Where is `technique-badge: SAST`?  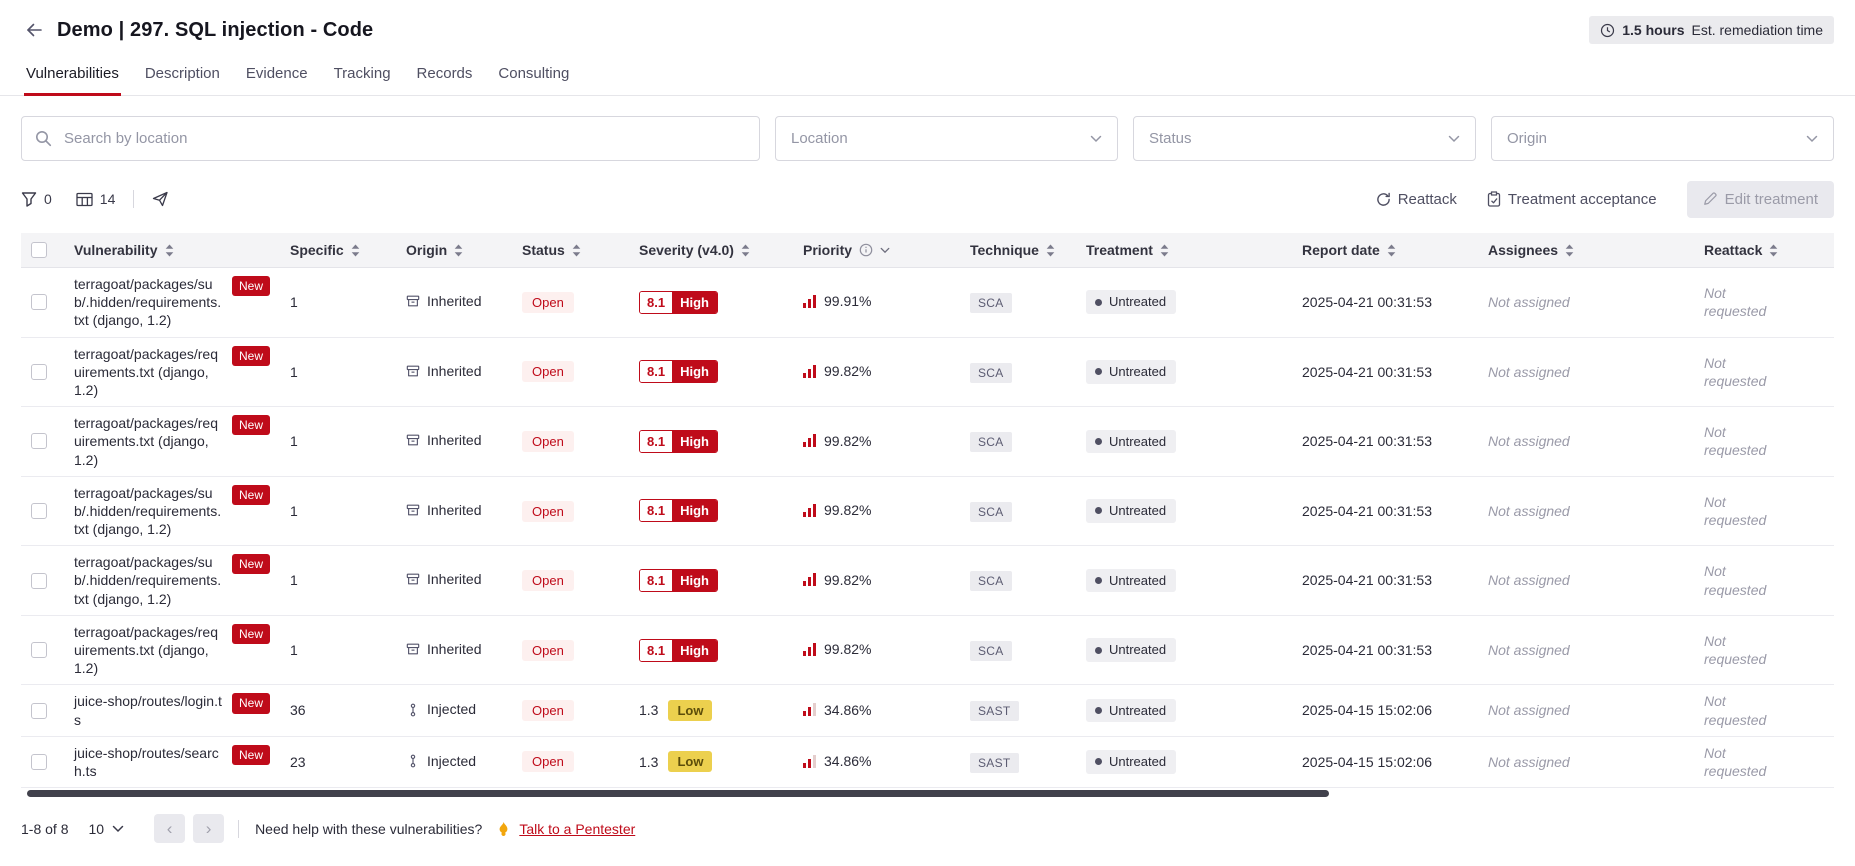
technique-badge: SAST is located at coordinates (994, 762).